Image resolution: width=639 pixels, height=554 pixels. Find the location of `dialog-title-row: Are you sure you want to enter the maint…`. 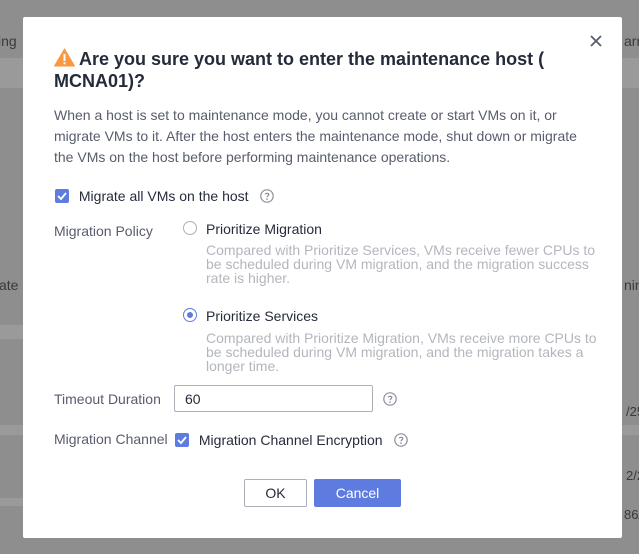

dialog-title-row: Are you sure you want to enter the maint… is located at coordinates (309, 70).